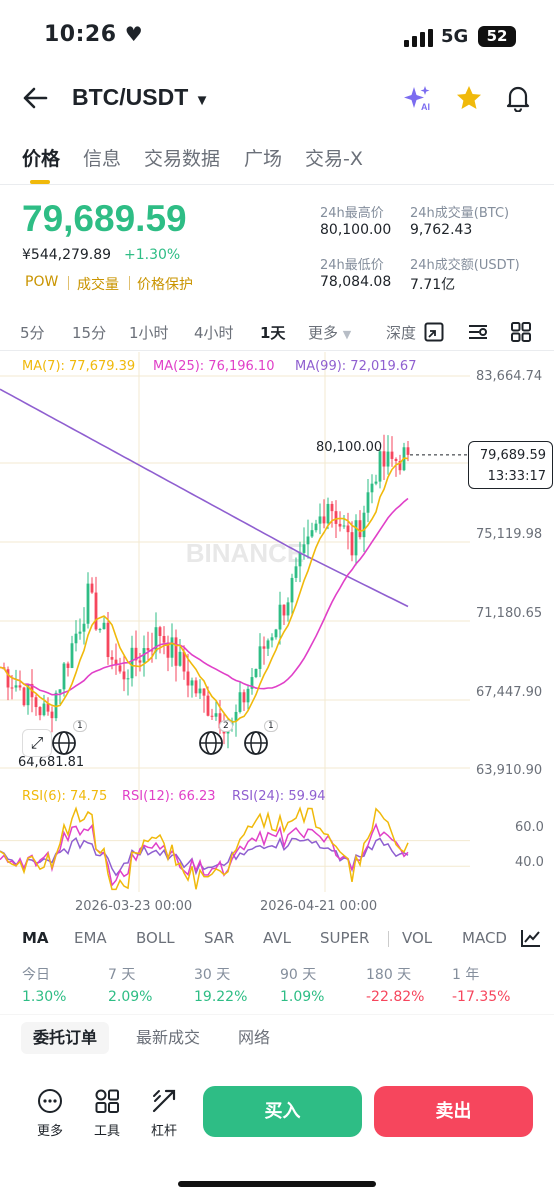 This screenshot has height=1200, width=554. Describe the element at coordinates (282, 1111) in the screenshot. I see `buy-button: 买入` at that location.